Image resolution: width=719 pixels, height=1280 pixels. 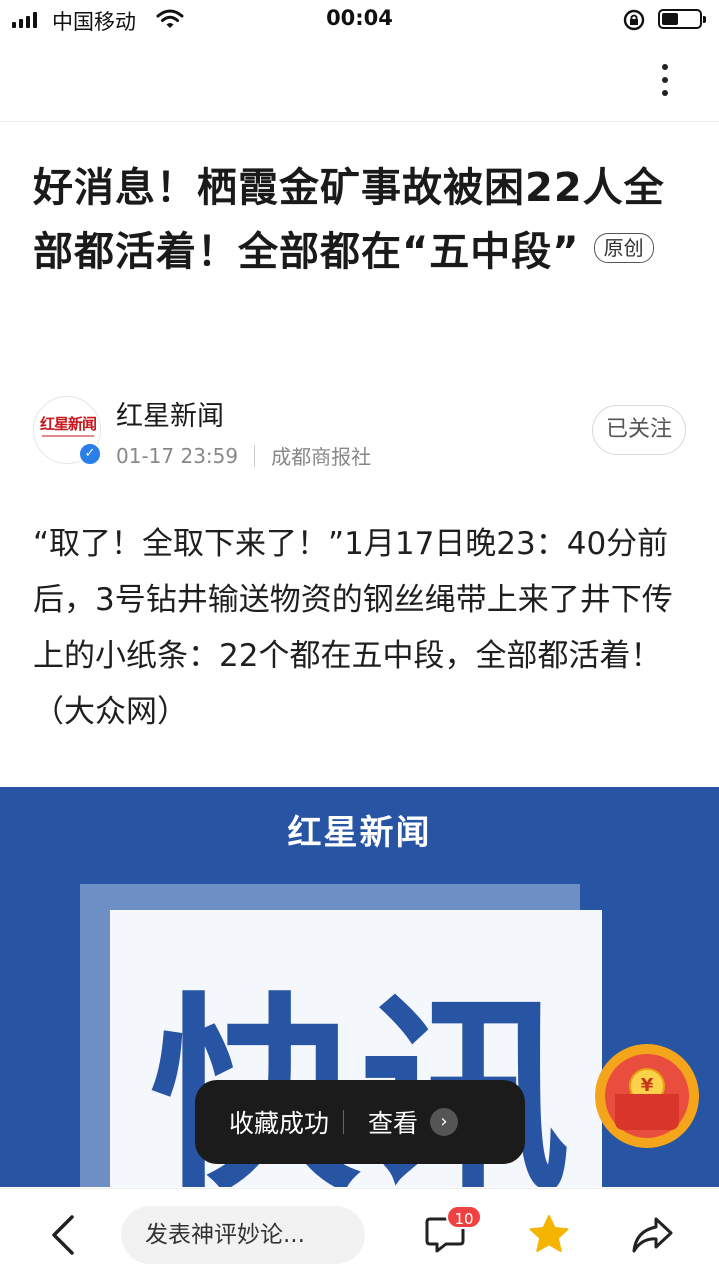 What do you see at coordinates (359, 833) in the screenshot?
I see `image-brand-logo: 红星新闻` at bounding box center [359, 833].